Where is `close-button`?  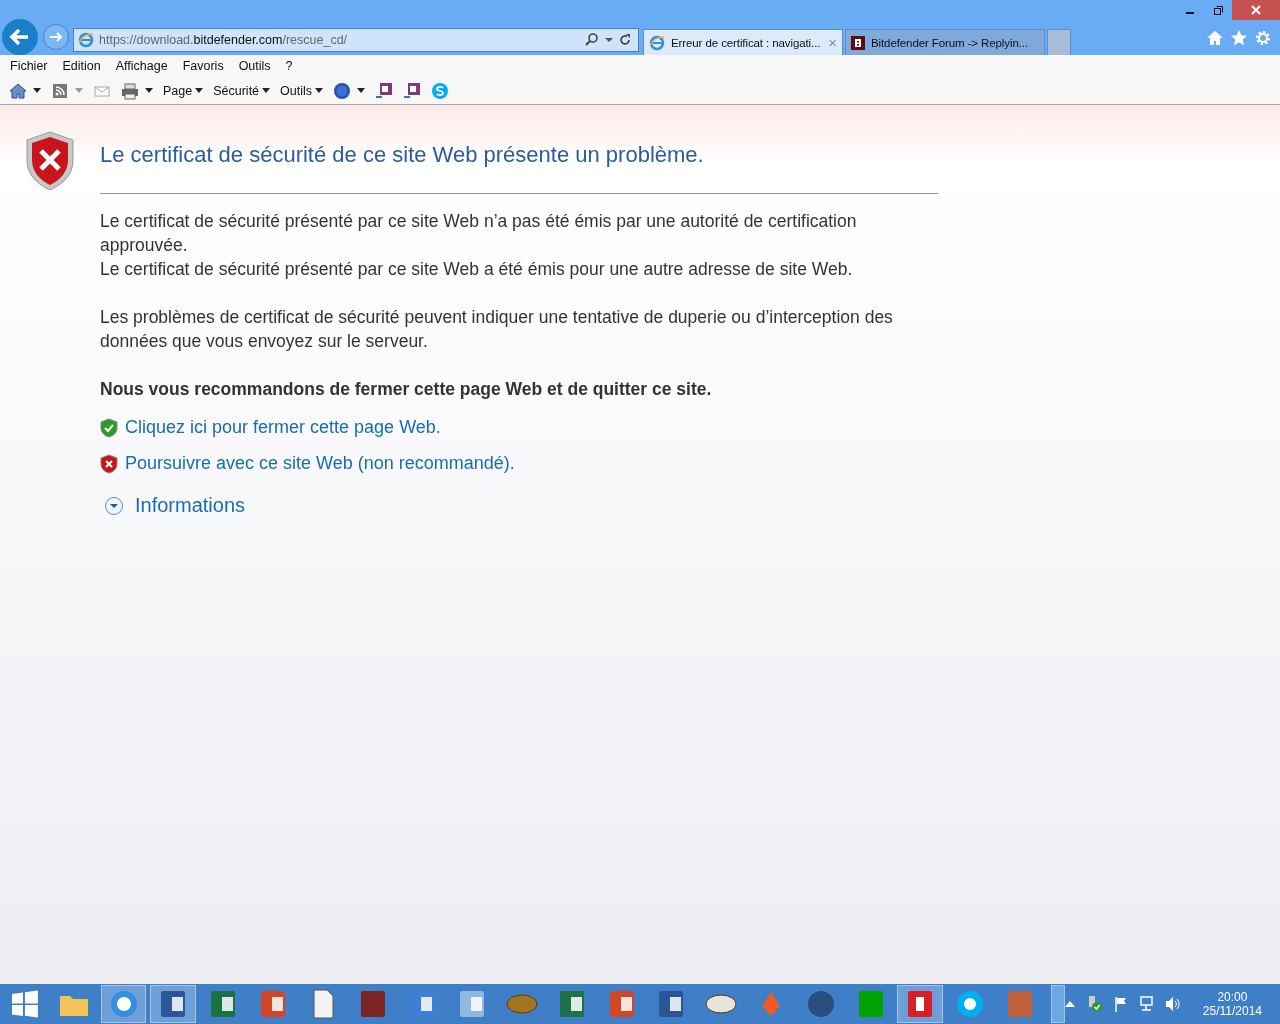
close-button is located at coordinates (1256, 10).